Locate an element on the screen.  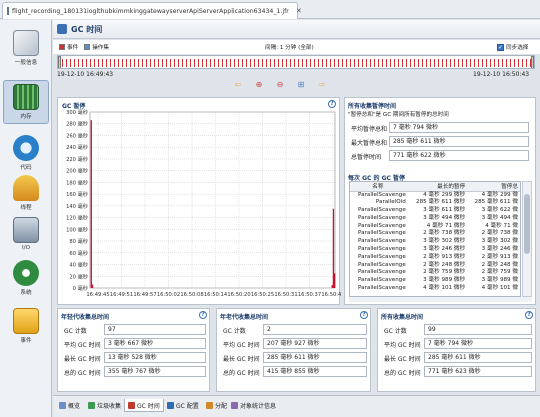
tab-object-stats: 对象统计信息 is located at coordinates (253, 405).